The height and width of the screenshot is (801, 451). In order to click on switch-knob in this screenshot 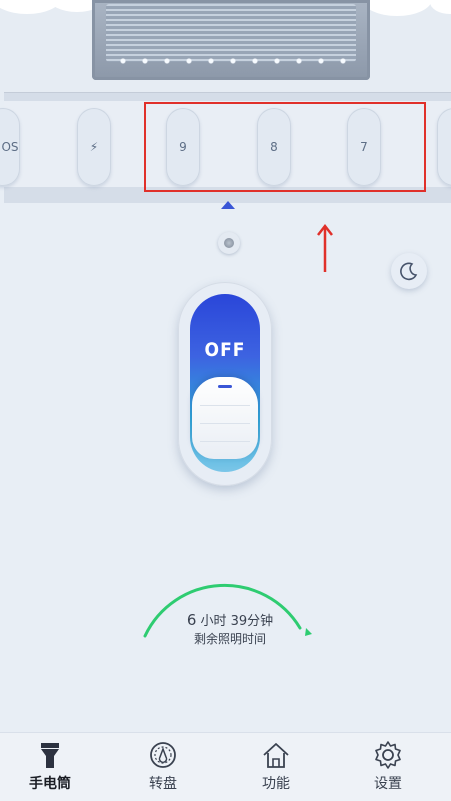, I will do `click(225, 418)`.